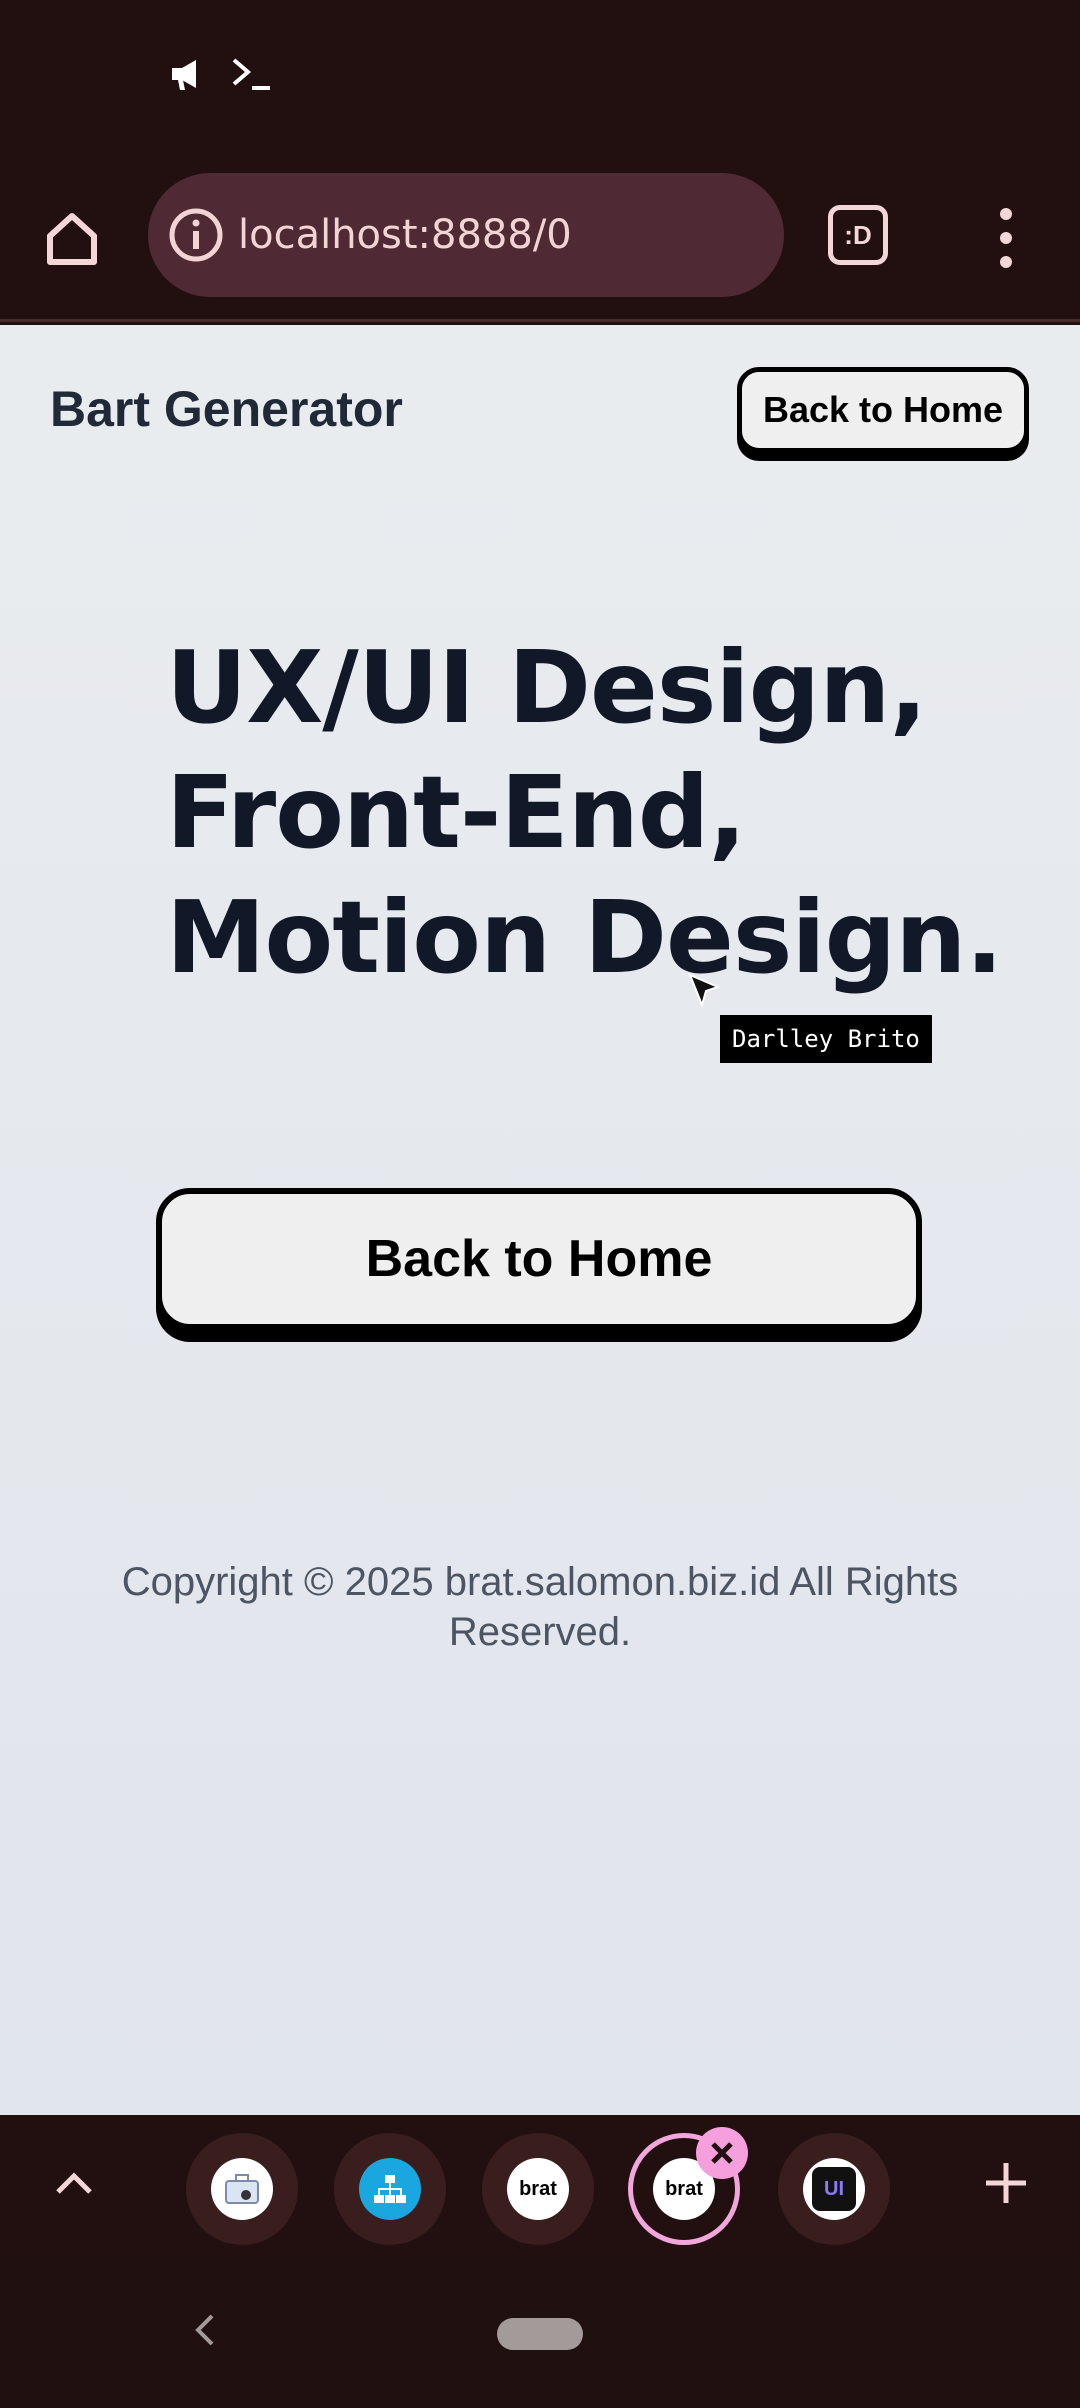 This screenshot has width=1080, height=2408. I want to click on url-text: localhost:8888/0, so click(405, 235).